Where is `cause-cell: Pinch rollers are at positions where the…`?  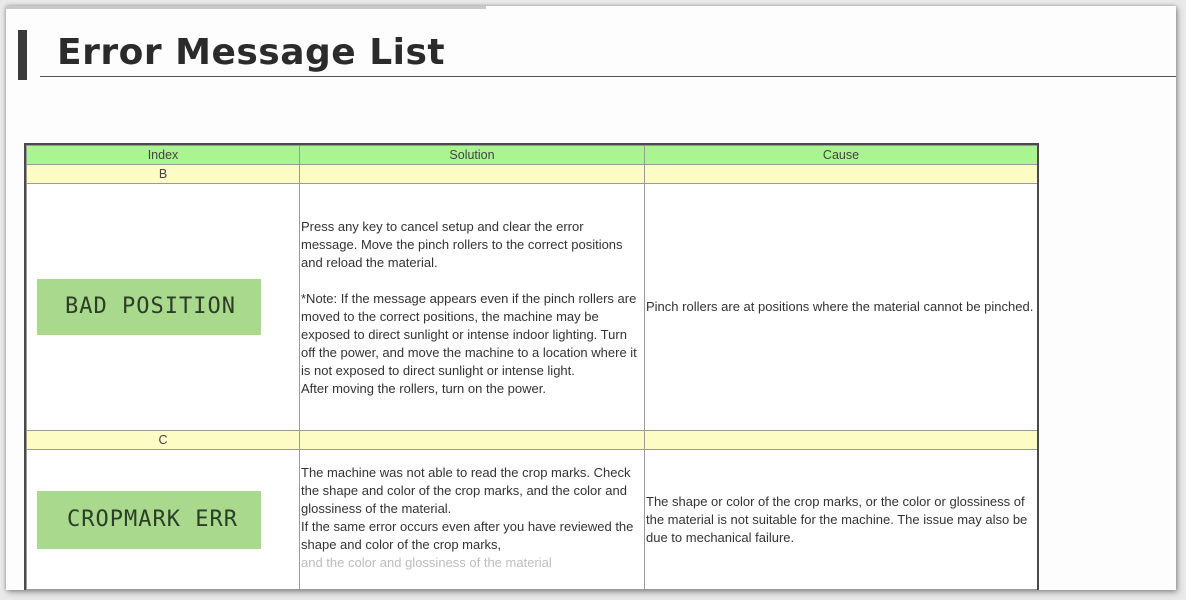
cause-cell: Pinch rollers are at positions where the… is located at coordinates (840, 307).